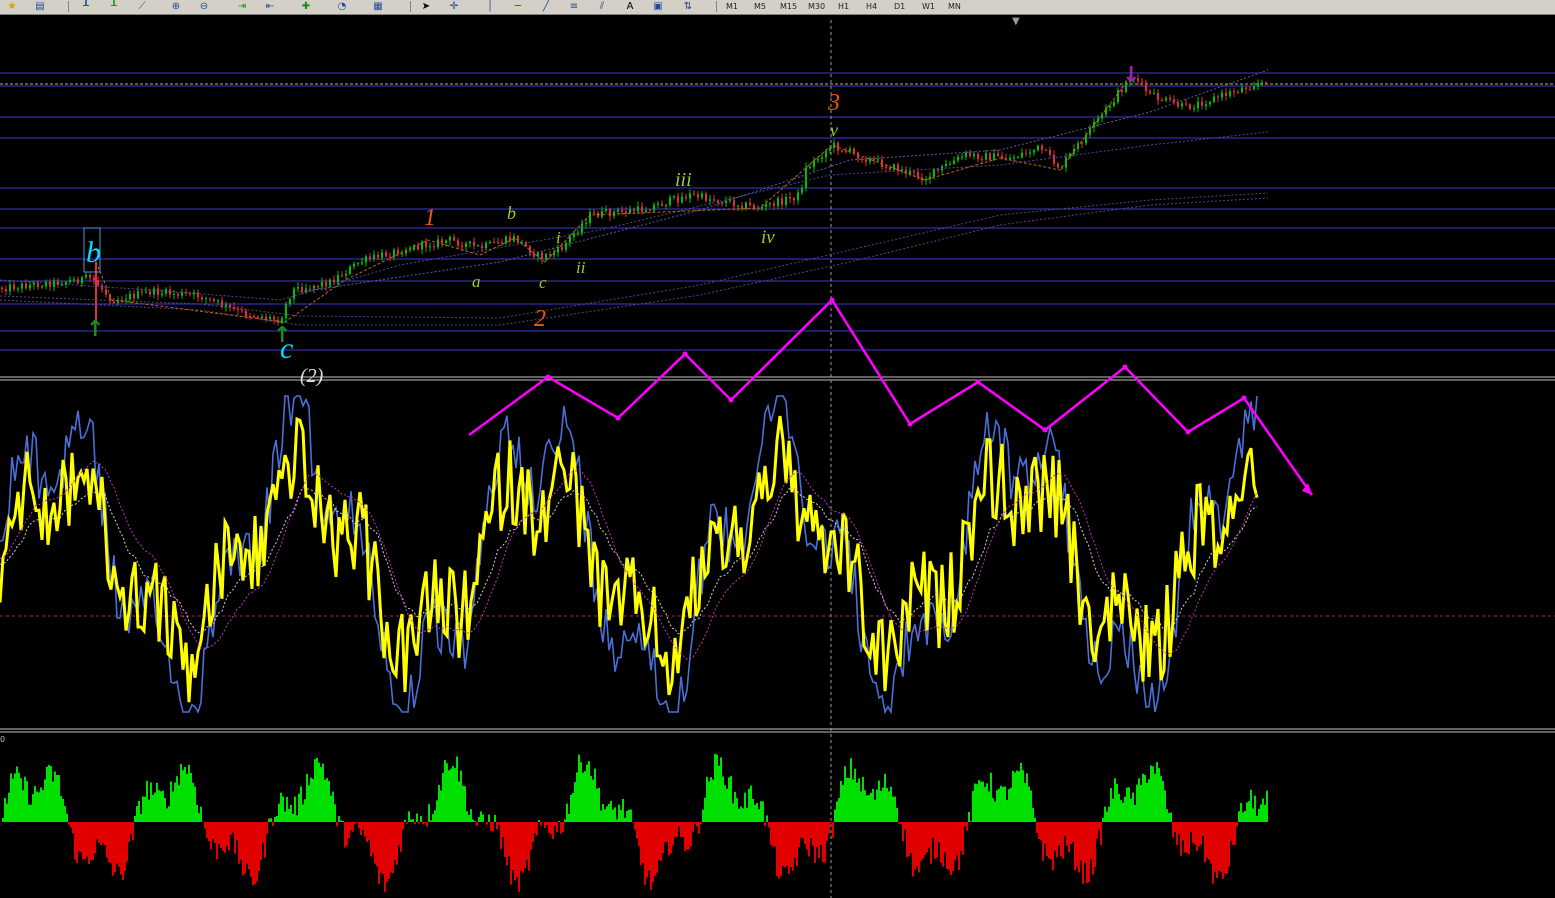 The height and width of the screenshot is (898, 1555). Describe the element at coordinates (86, 6) in the screenshot. I see `bar-chart-icon: ┸` at that location.